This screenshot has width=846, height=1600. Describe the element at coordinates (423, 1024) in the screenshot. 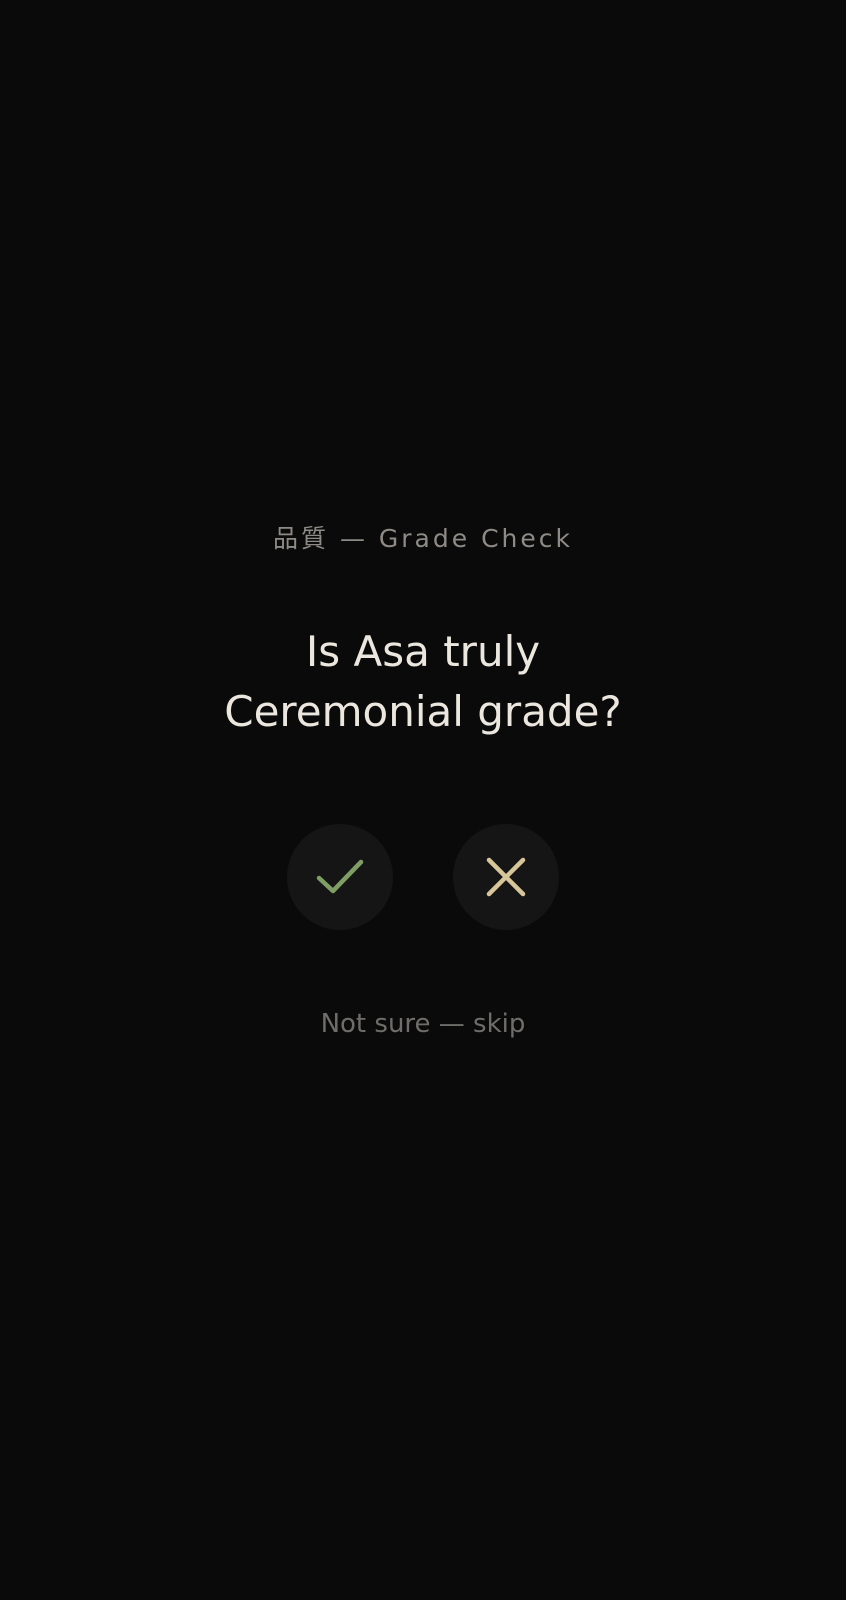

I see `skip-link: Not sure — skip` at that location.